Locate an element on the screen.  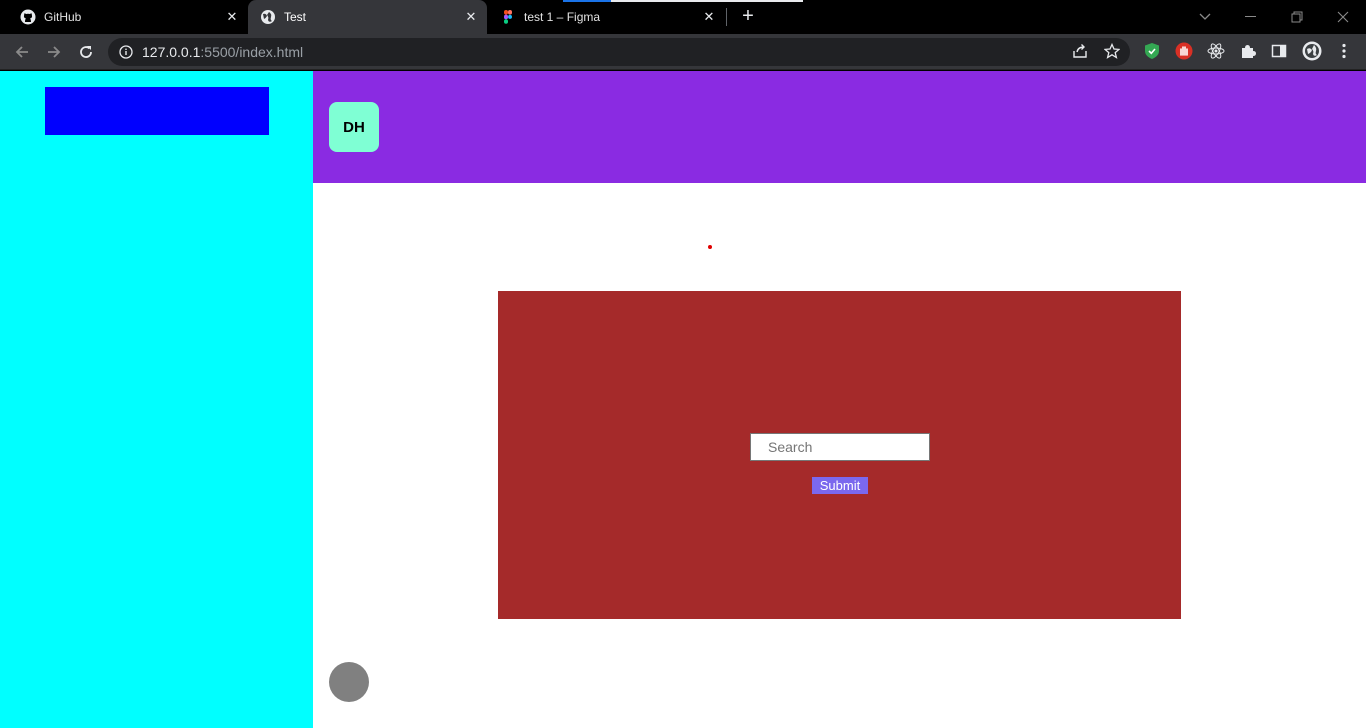
share-icon is located at coordinates (1080, 51).